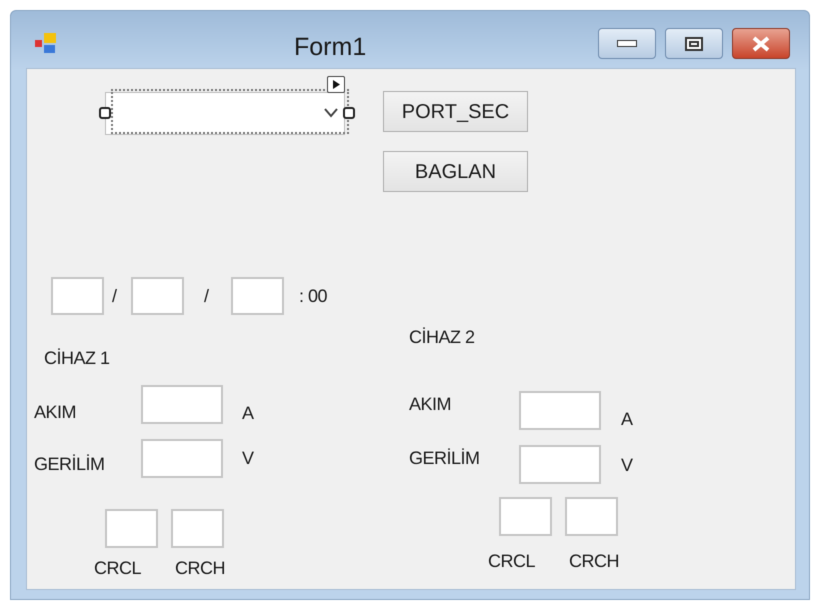  What do you see at coordinates (442, 337) in the screenshot?
I see `device-title: CİHAZ 2` at bounding box center [442, 337].